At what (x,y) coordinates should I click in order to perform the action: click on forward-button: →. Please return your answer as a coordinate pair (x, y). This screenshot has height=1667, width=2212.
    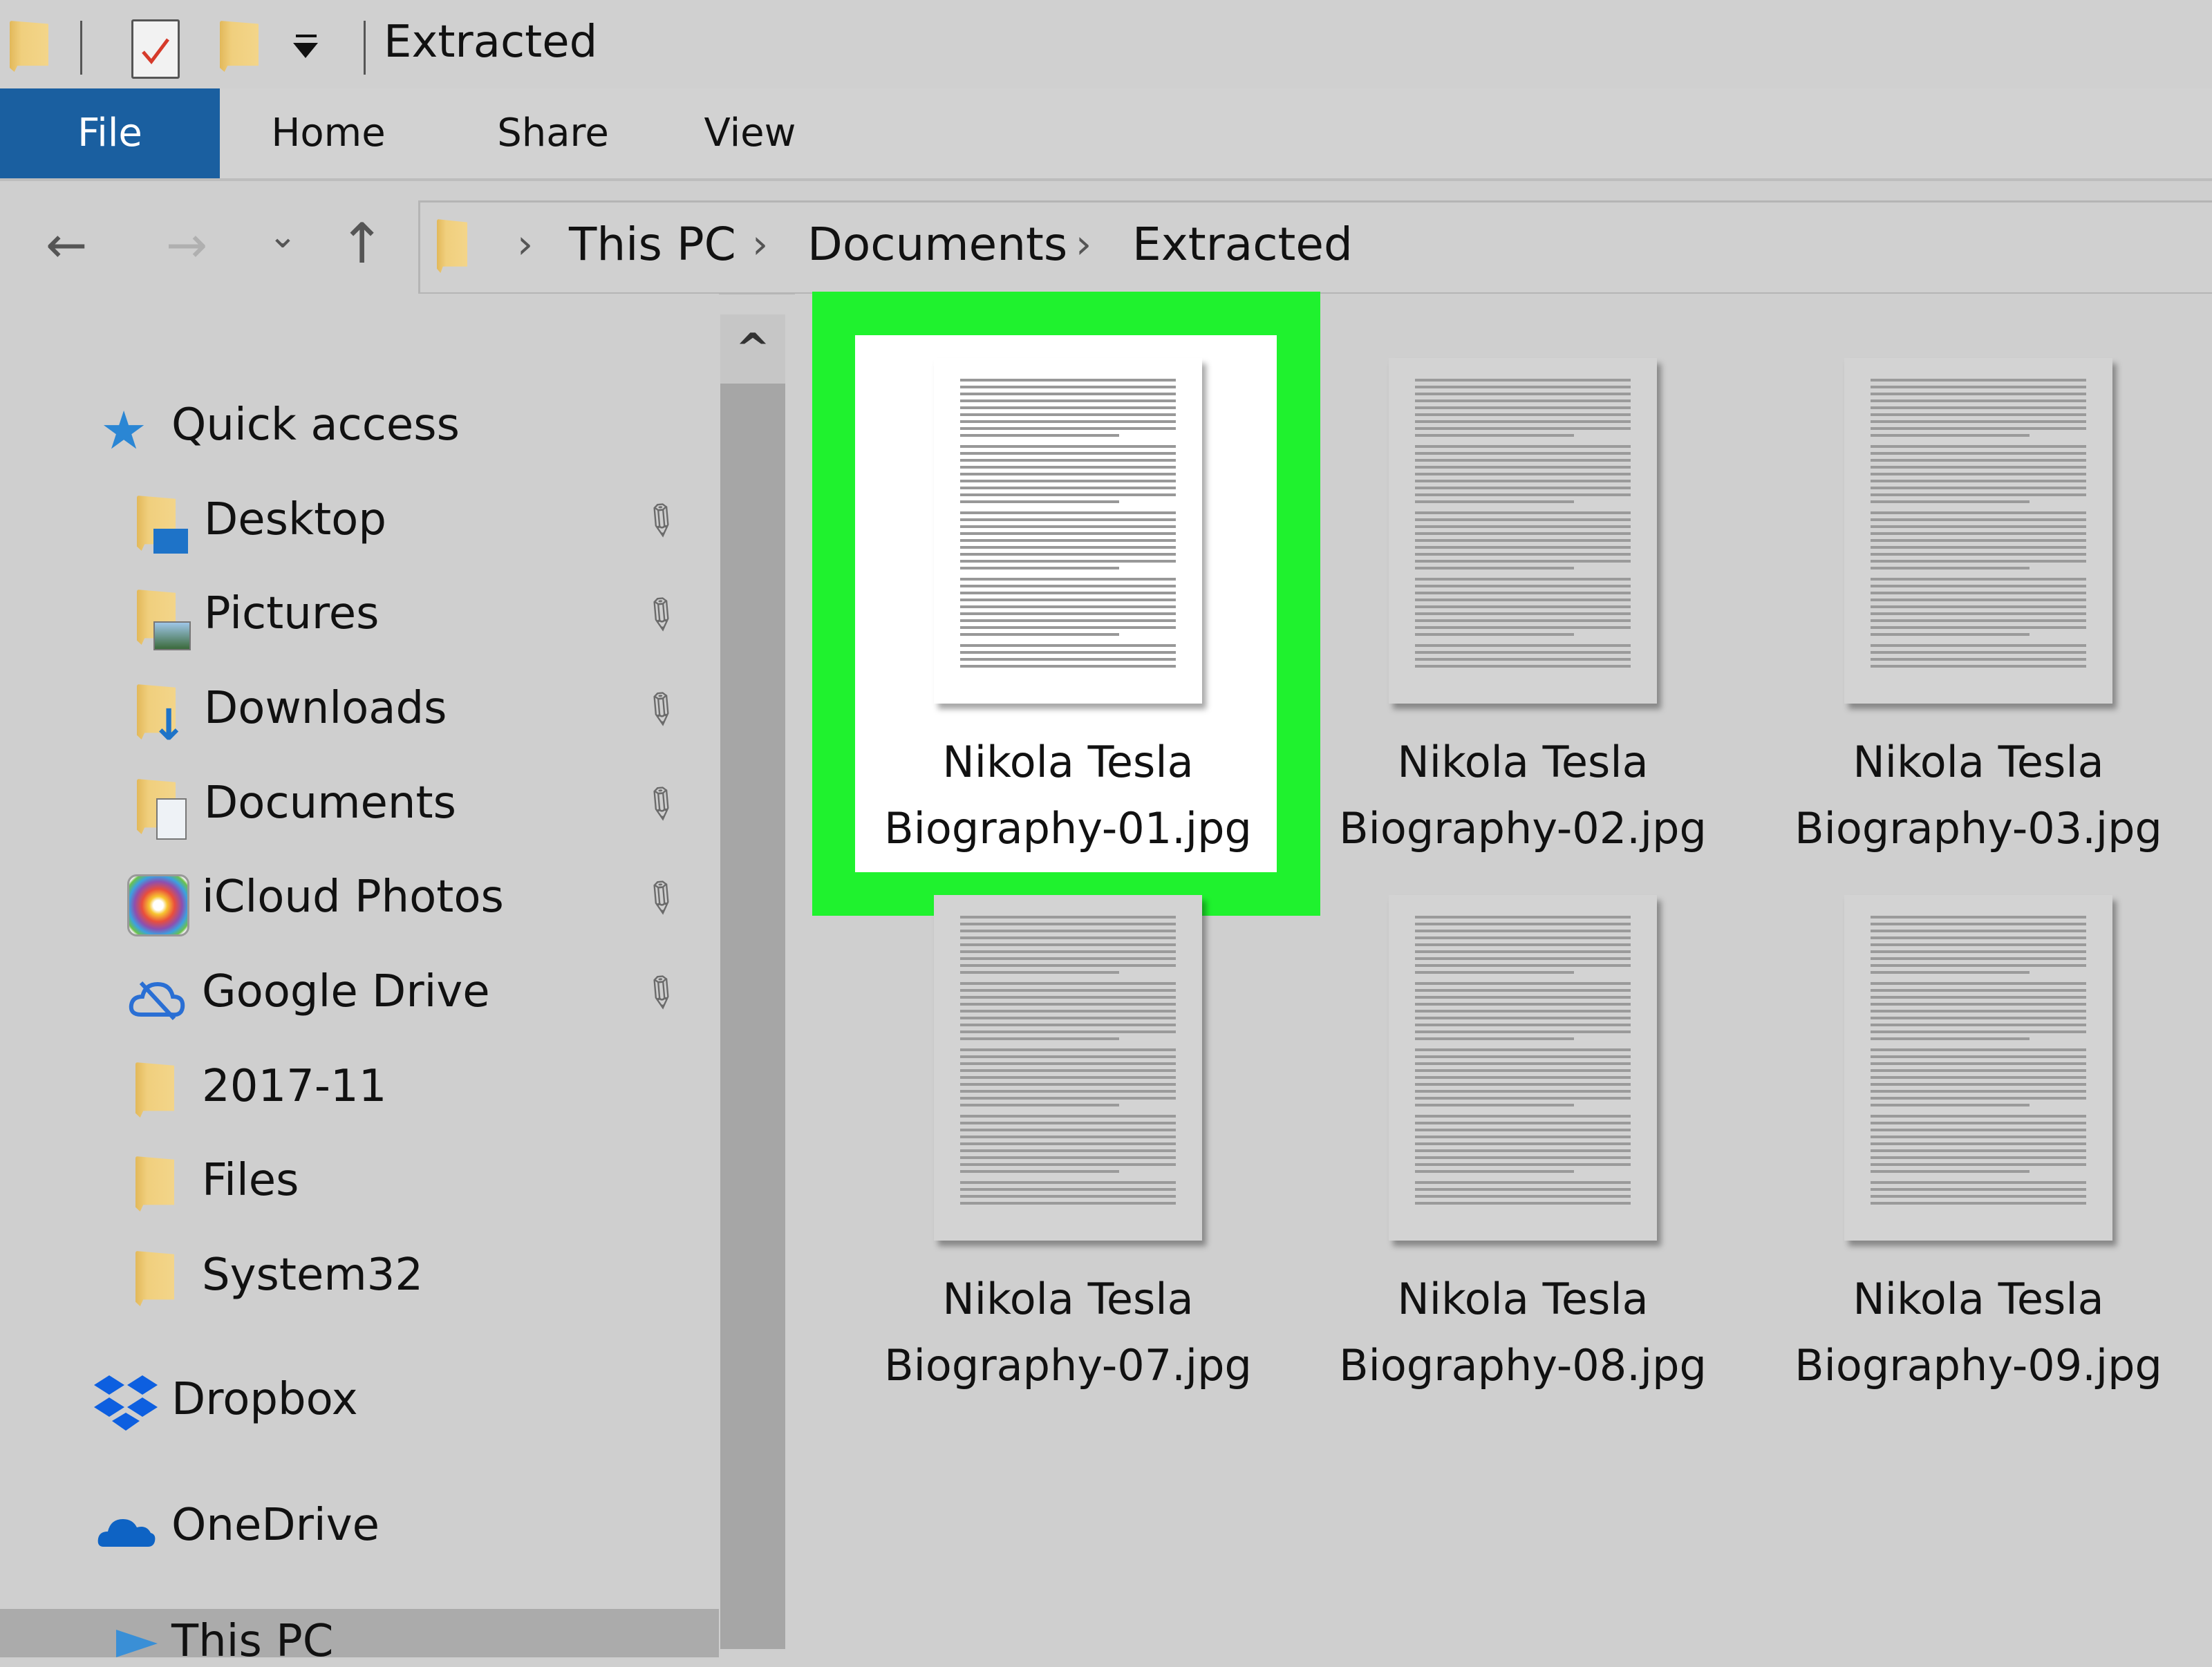
    Looking at the image, I should click on (187, 245).